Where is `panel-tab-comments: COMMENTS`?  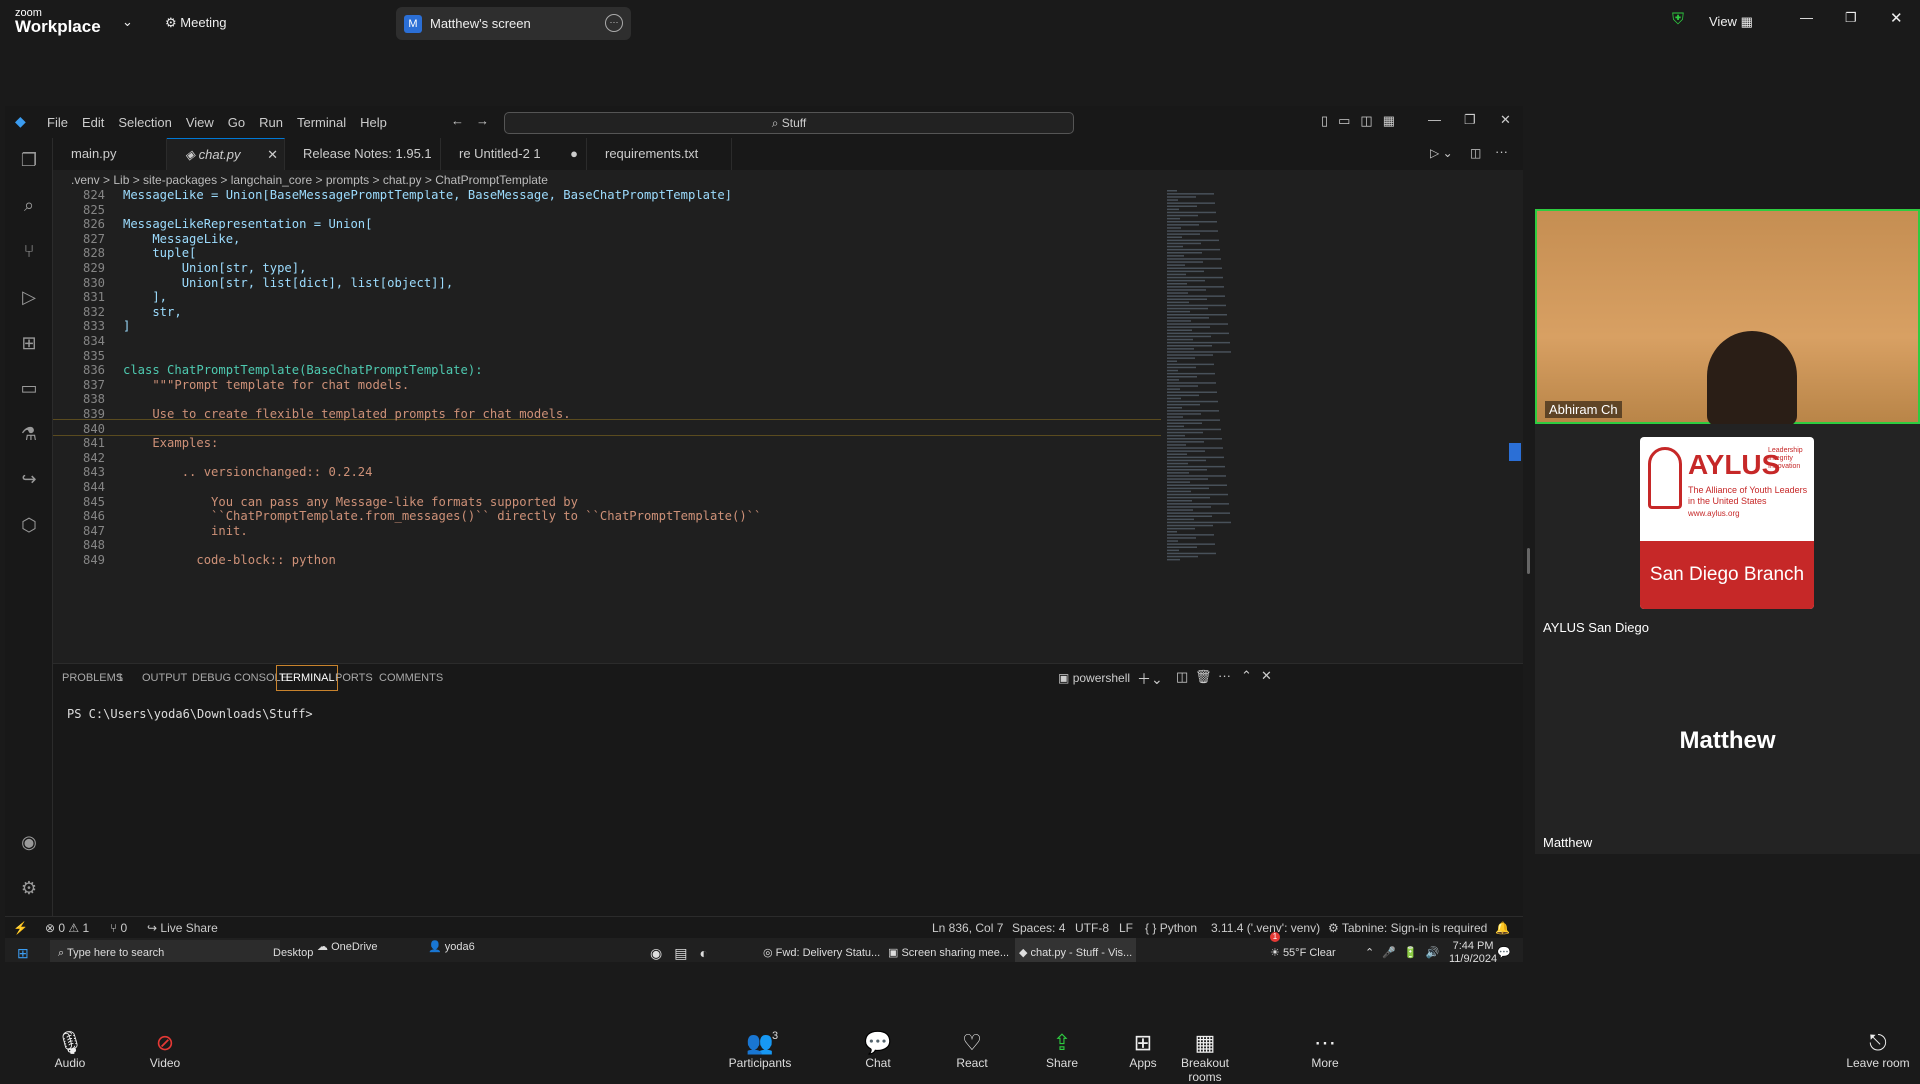 panel-tab-comments: COMMENTS is located at coordinates (411, 678).